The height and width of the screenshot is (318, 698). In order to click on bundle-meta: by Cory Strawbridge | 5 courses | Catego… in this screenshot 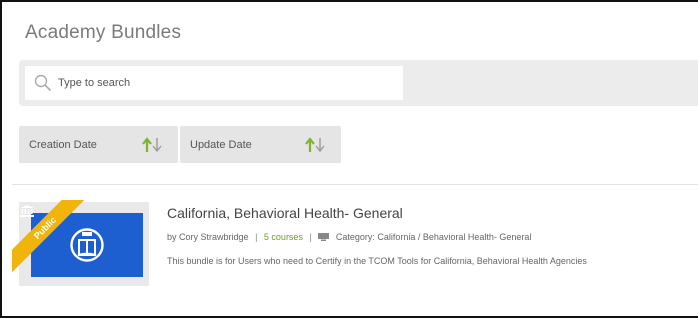, I will do `click(349, 237)`.